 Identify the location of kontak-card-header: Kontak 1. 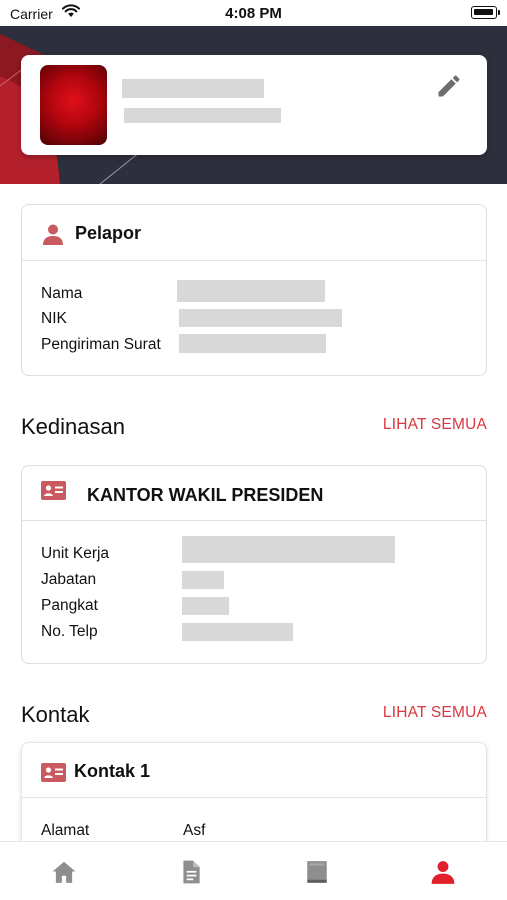
(254, 770).